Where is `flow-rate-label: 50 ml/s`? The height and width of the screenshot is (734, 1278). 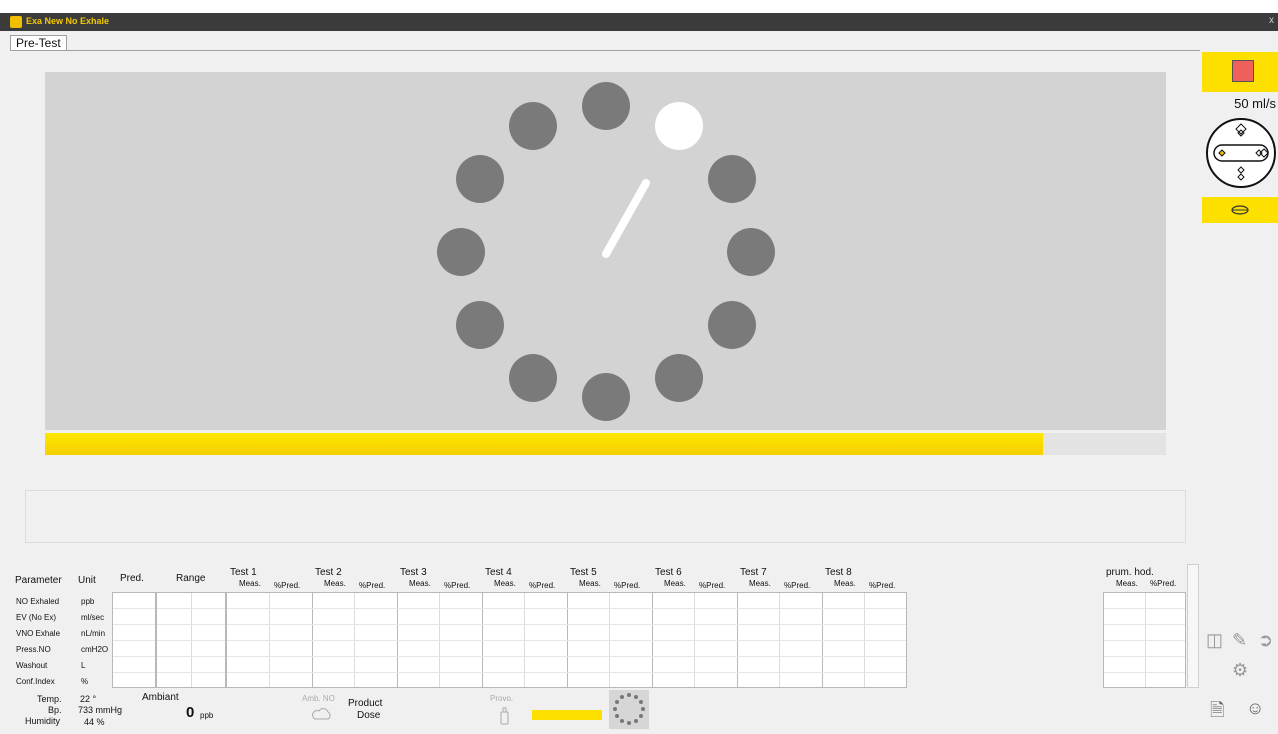
flow-rate-label: 50 ml/s is located at coordinates (1255, 103).